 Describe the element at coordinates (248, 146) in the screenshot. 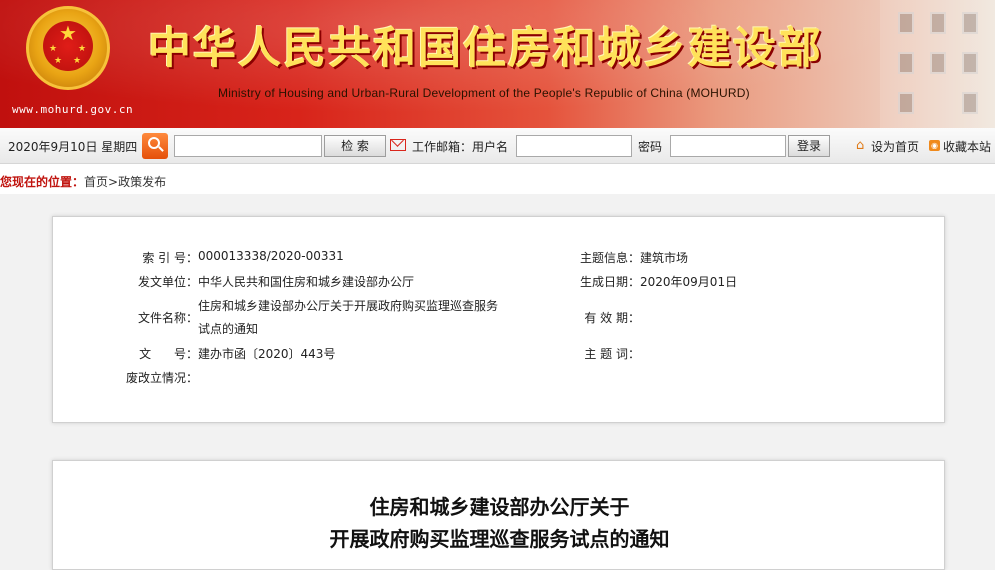

I see `search-input` at that location.